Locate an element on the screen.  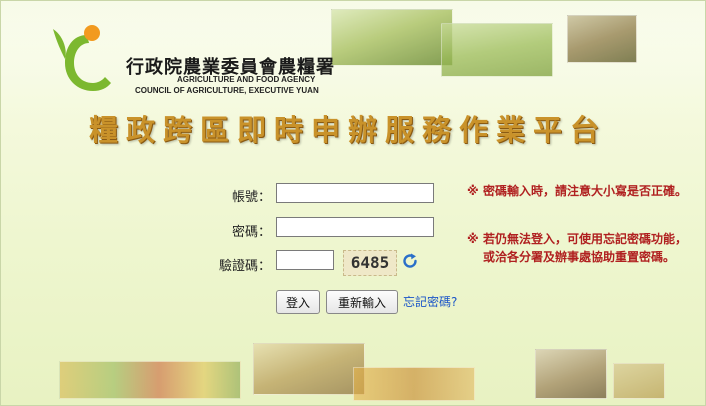
password-input is located at coordinates (355, 227).